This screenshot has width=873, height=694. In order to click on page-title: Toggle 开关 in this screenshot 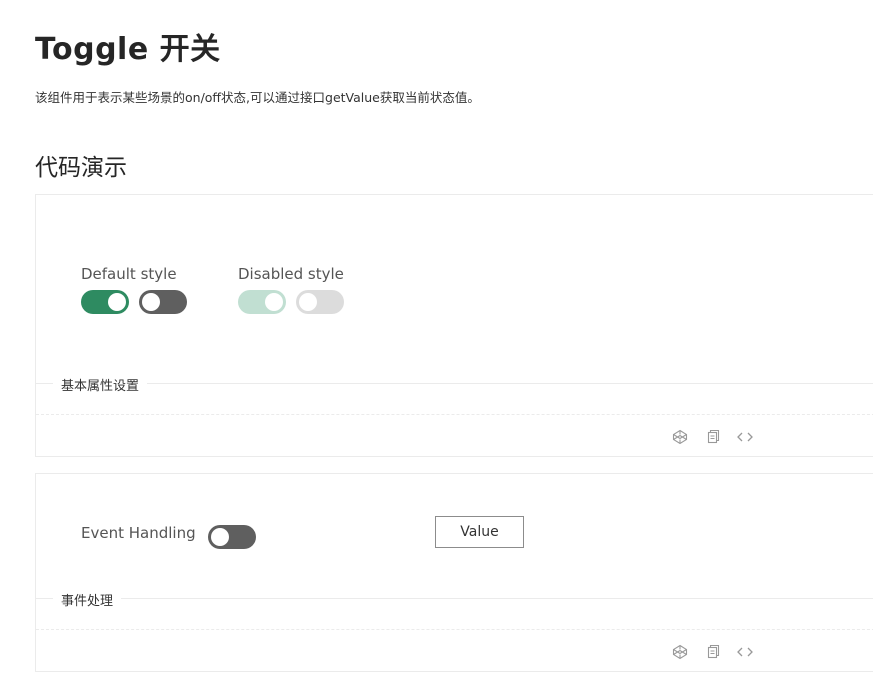, I will do `click(128, 49)`.